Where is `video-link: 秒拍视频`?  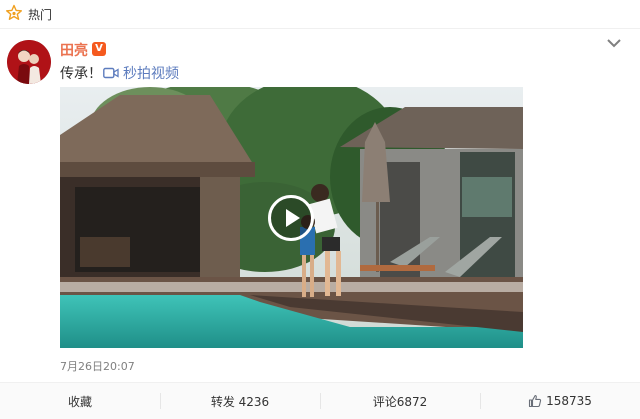 video-link: 秒拍视频 is located at coordinates (141, 73).